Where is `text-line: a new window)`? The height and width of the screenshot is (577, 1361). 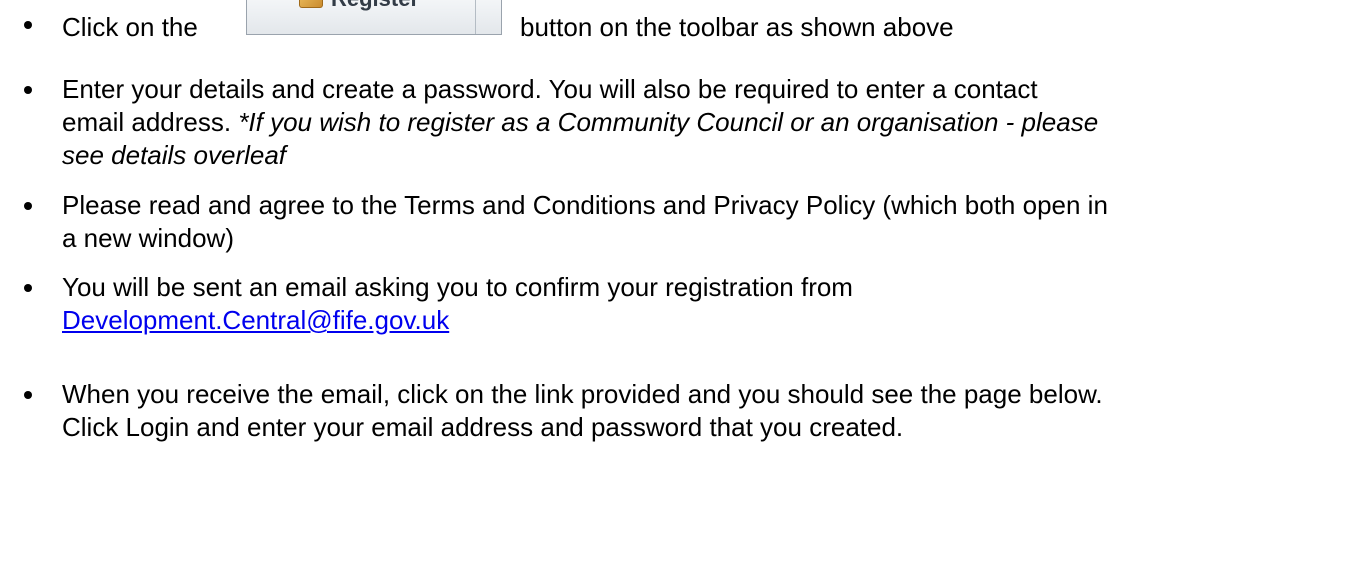 text-line: a new window) is located at coordinates (148, 238).